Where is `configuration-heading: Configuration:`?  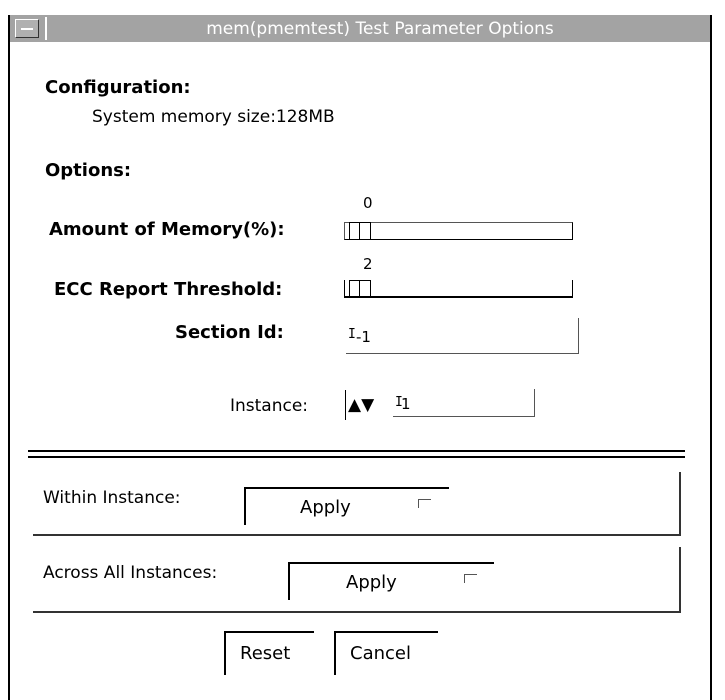
configuration-heading: Configuration: is located at coordinates (118, 87).